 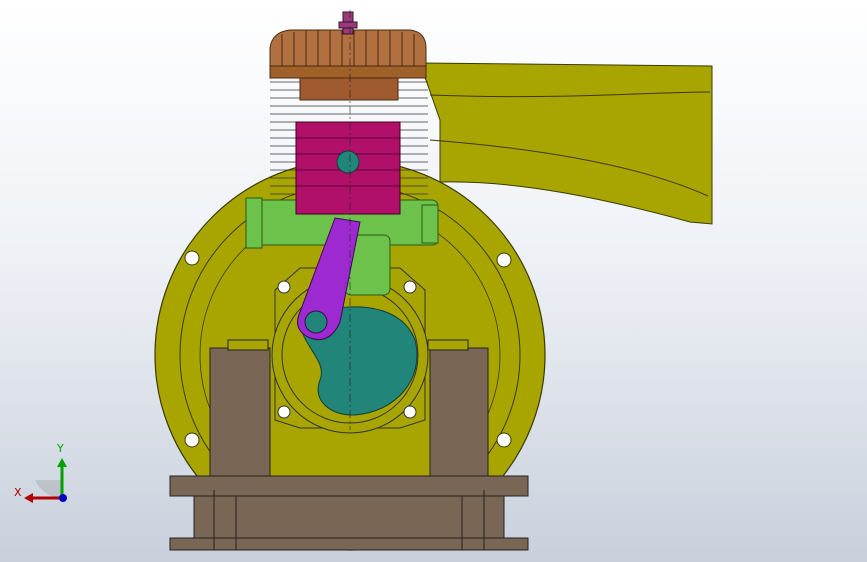 I want to click on cylinder-block, so click(x=348, y=168).